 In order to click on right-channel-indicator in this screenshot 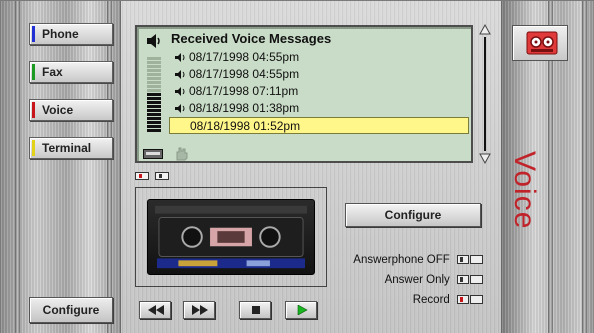, I will do `click(162, 176)`.